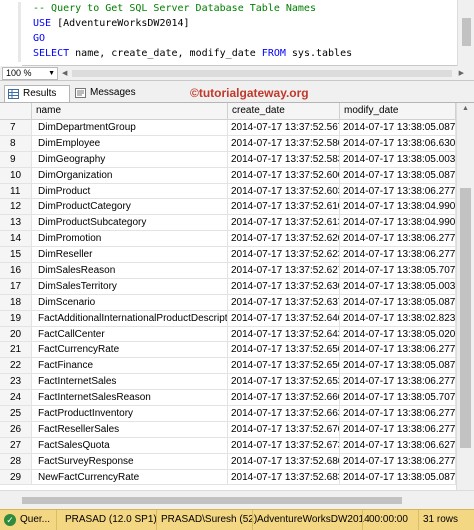  What do you see at coordinates (284, 159) in the screenshot?
I see `cell-create-date: 2014-07-17 13:37:52.583` at bounding box center [284, 159].